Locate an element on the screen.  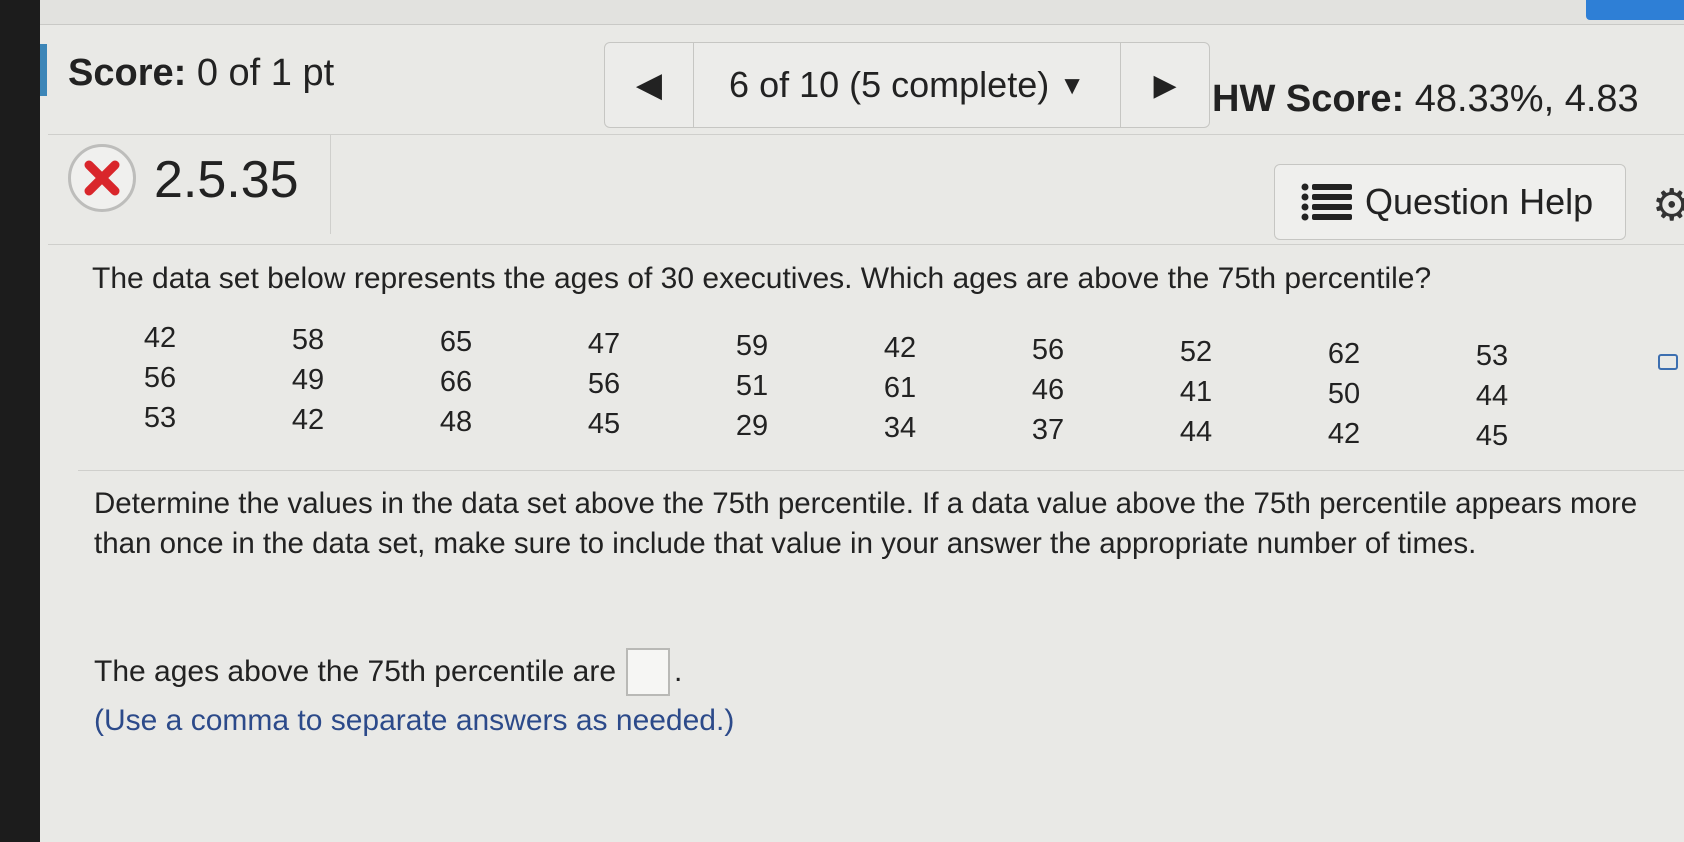
list-icon is located at coordinates (1326, 202).